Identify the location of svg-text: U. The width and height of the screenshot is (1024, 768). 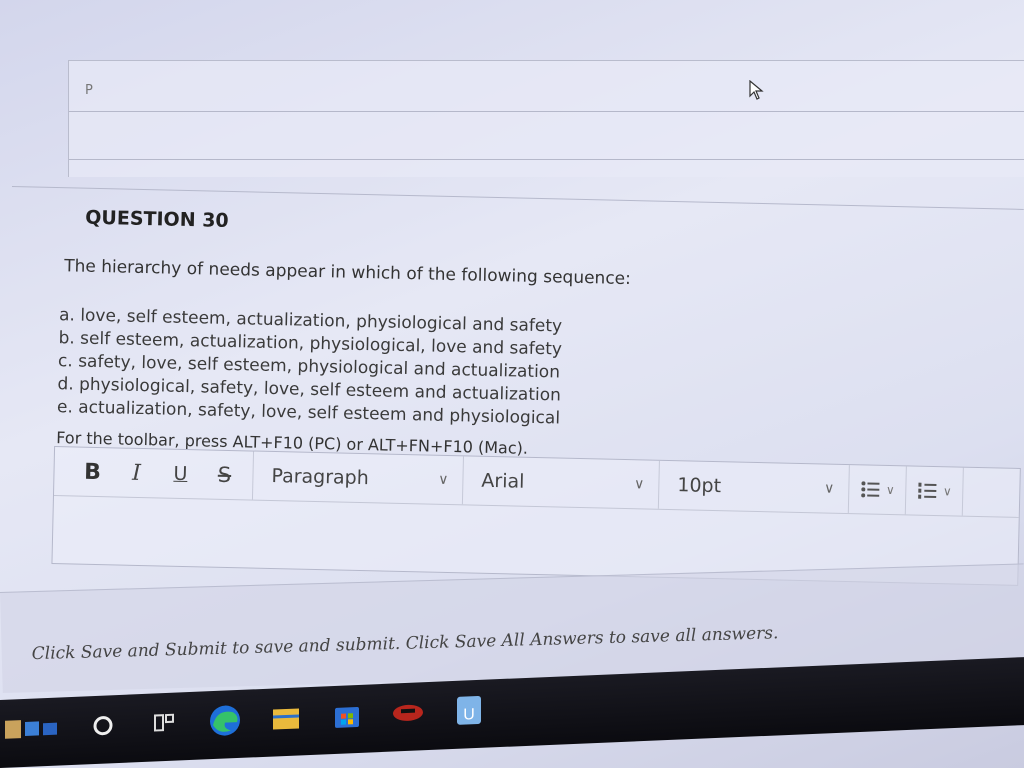
(469, 714).